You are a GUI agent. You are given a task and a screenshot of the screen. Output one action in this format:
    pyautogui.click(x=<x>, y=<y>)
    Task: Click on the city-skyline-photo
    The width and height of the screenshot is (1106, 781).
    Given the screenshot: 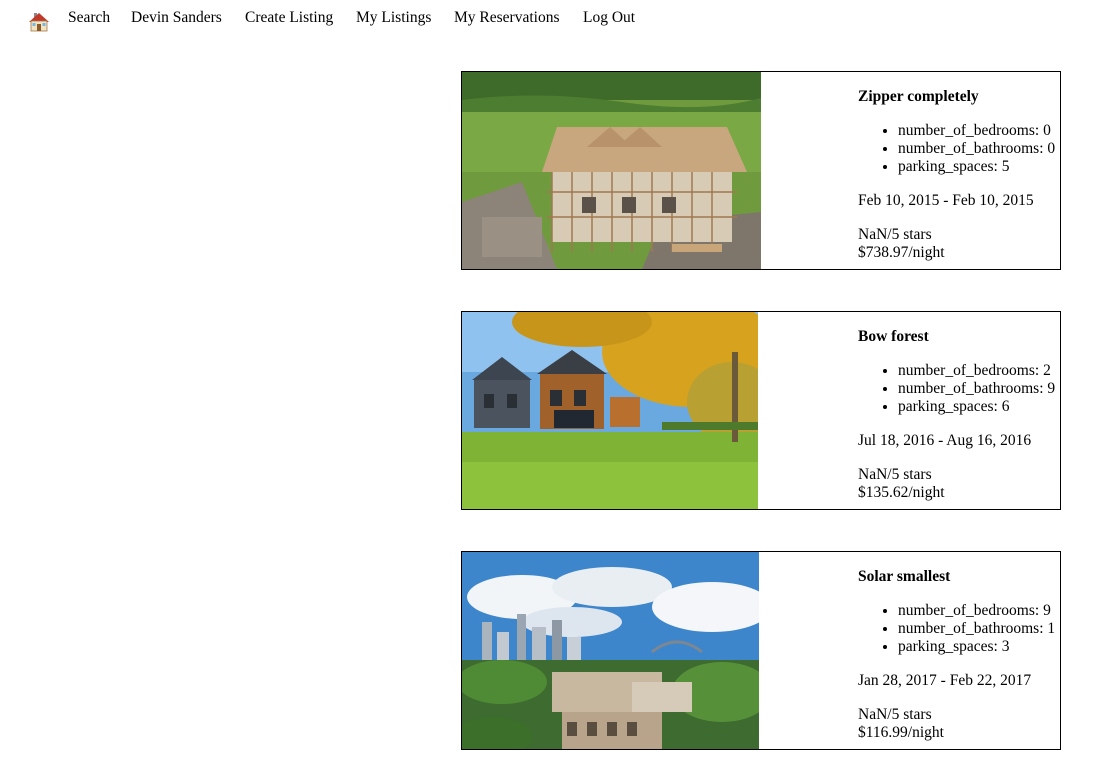 What is the action you would take?
    pyautogui.click(x=610, y=650)
    